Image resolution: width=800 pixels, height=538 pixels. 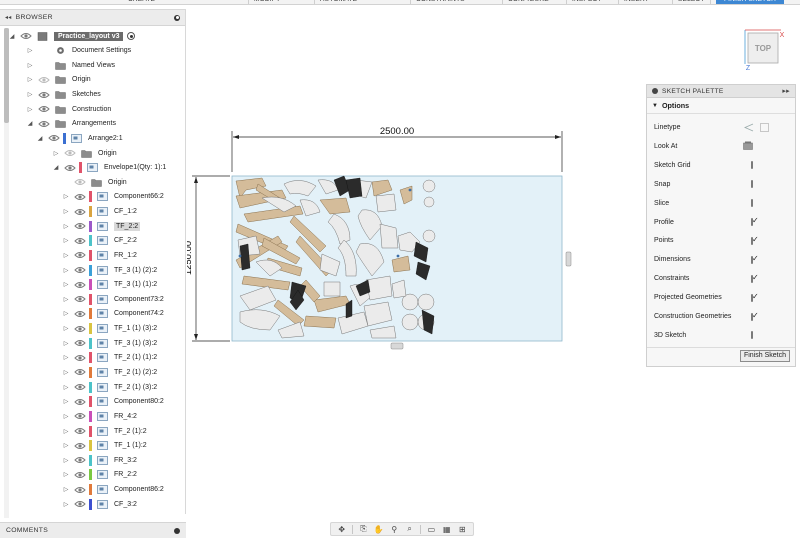 What do you see at coordinates (109, 168) in the screenshot?
I see `tree-row: ◢ Envelope1(Qty: 1):1` at bounding box center [109, 168].